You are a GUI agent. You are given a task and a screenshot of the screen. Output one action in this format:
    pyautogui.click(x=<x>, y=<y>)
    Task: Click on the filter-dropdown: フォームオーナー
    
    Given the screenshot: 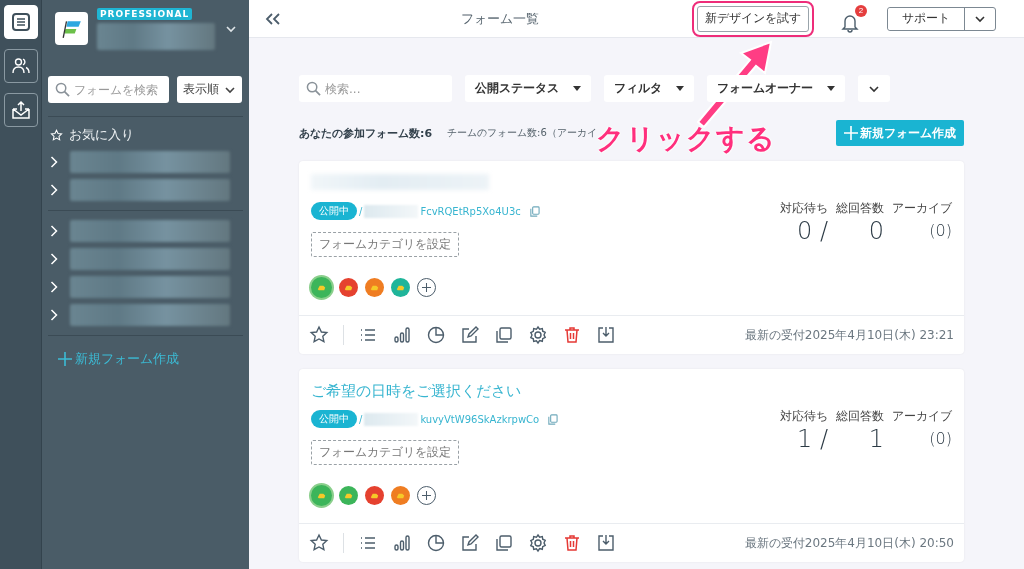 What is the action you would take?
    pyautogui.click(x=776, y=88)
    